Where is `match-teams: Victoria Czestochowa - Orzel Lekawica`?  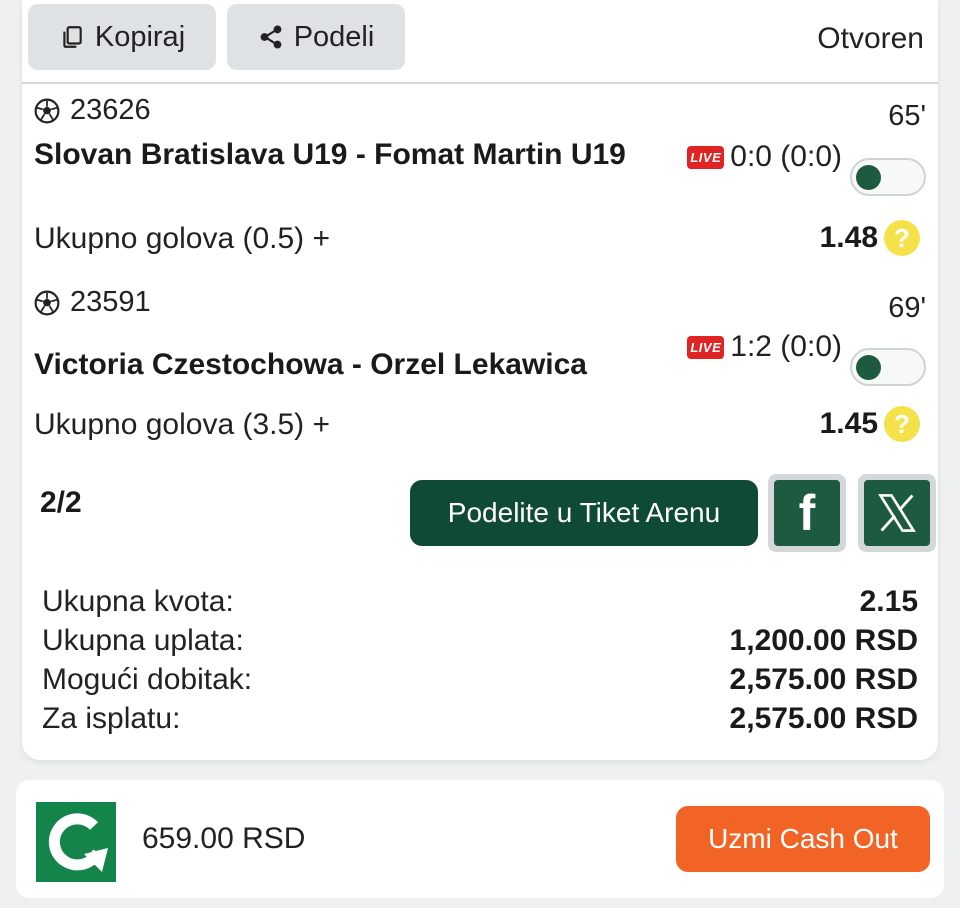 match-teams: Victoria Czestochowa - Orzel Lekawica is located at coordinates (310, 364).